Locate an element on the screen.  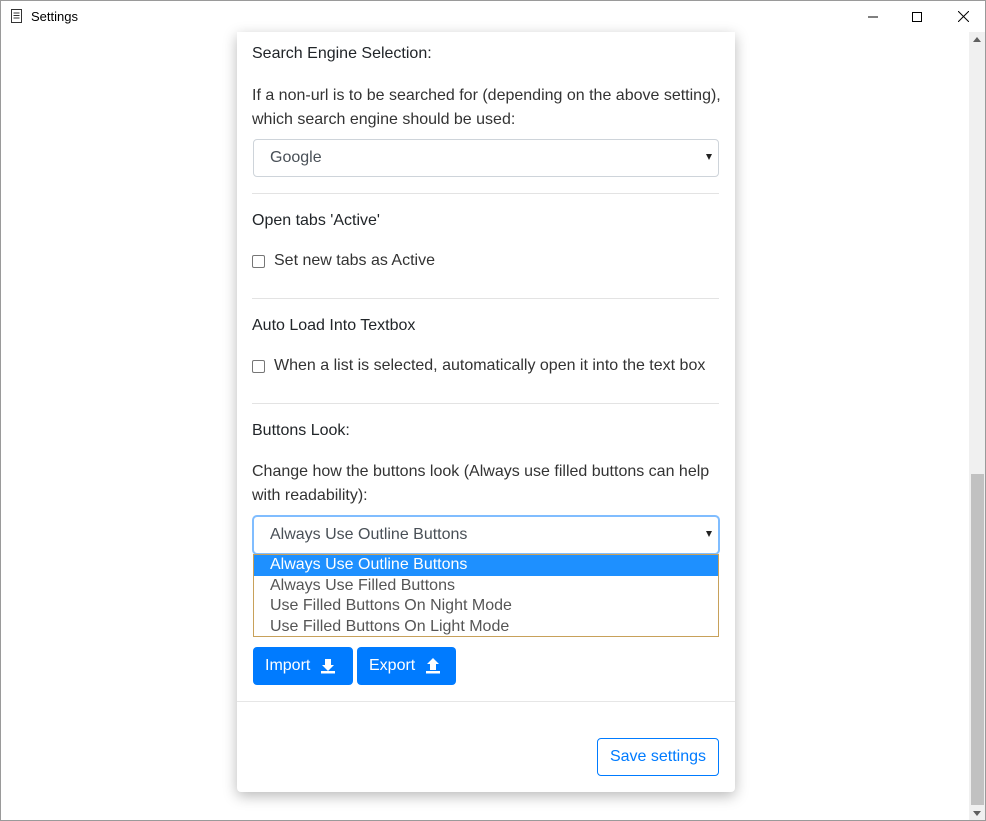
import-button: Import is located at coordinates (303, 666).